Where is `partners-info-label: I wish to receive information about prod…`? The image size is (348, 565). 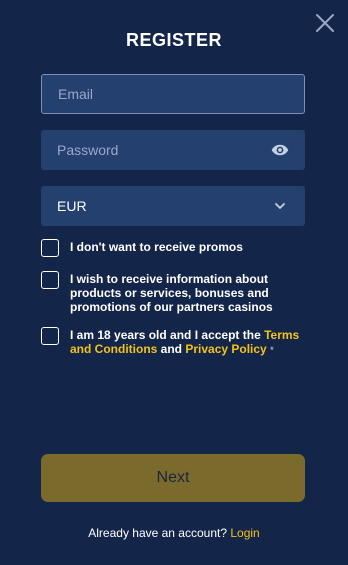 partners-info-label: I wish to receive information about prod… is located at coordinates (171, 293).